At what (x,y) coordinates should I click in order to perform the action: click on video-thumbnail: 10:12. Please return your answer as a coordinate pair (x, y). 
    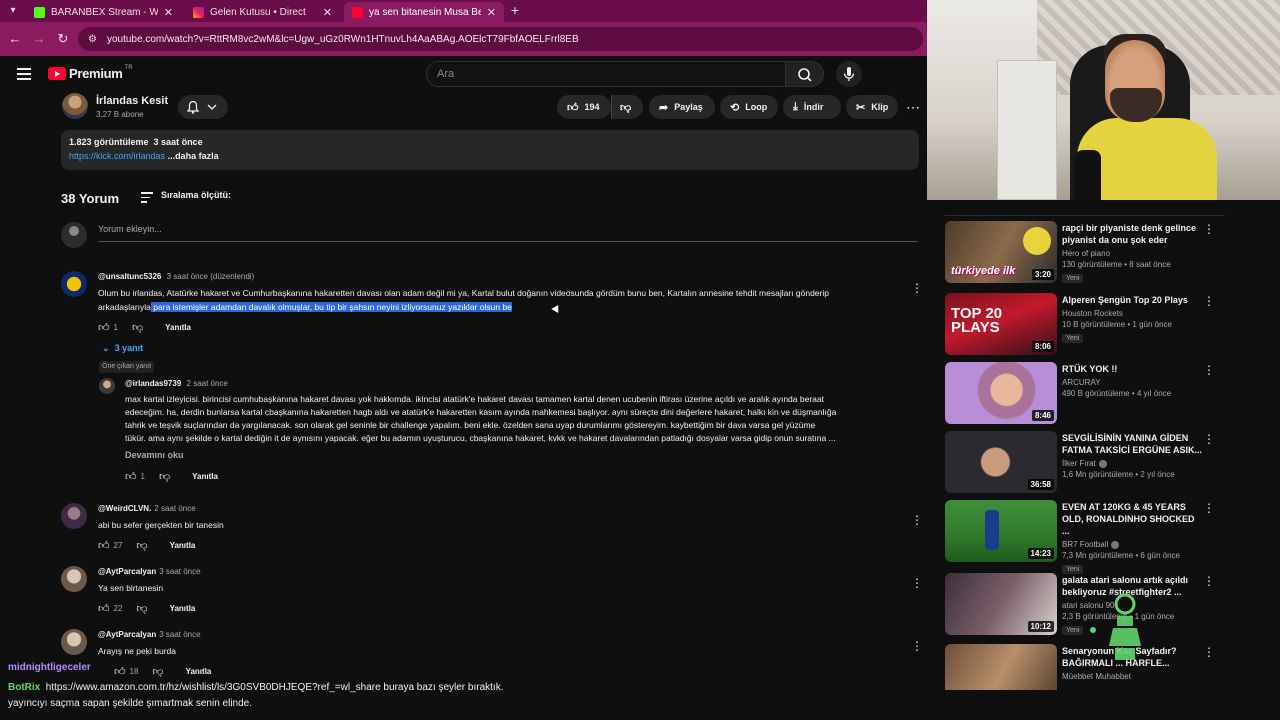
    Looking at the image, I should click on (1001, 604).